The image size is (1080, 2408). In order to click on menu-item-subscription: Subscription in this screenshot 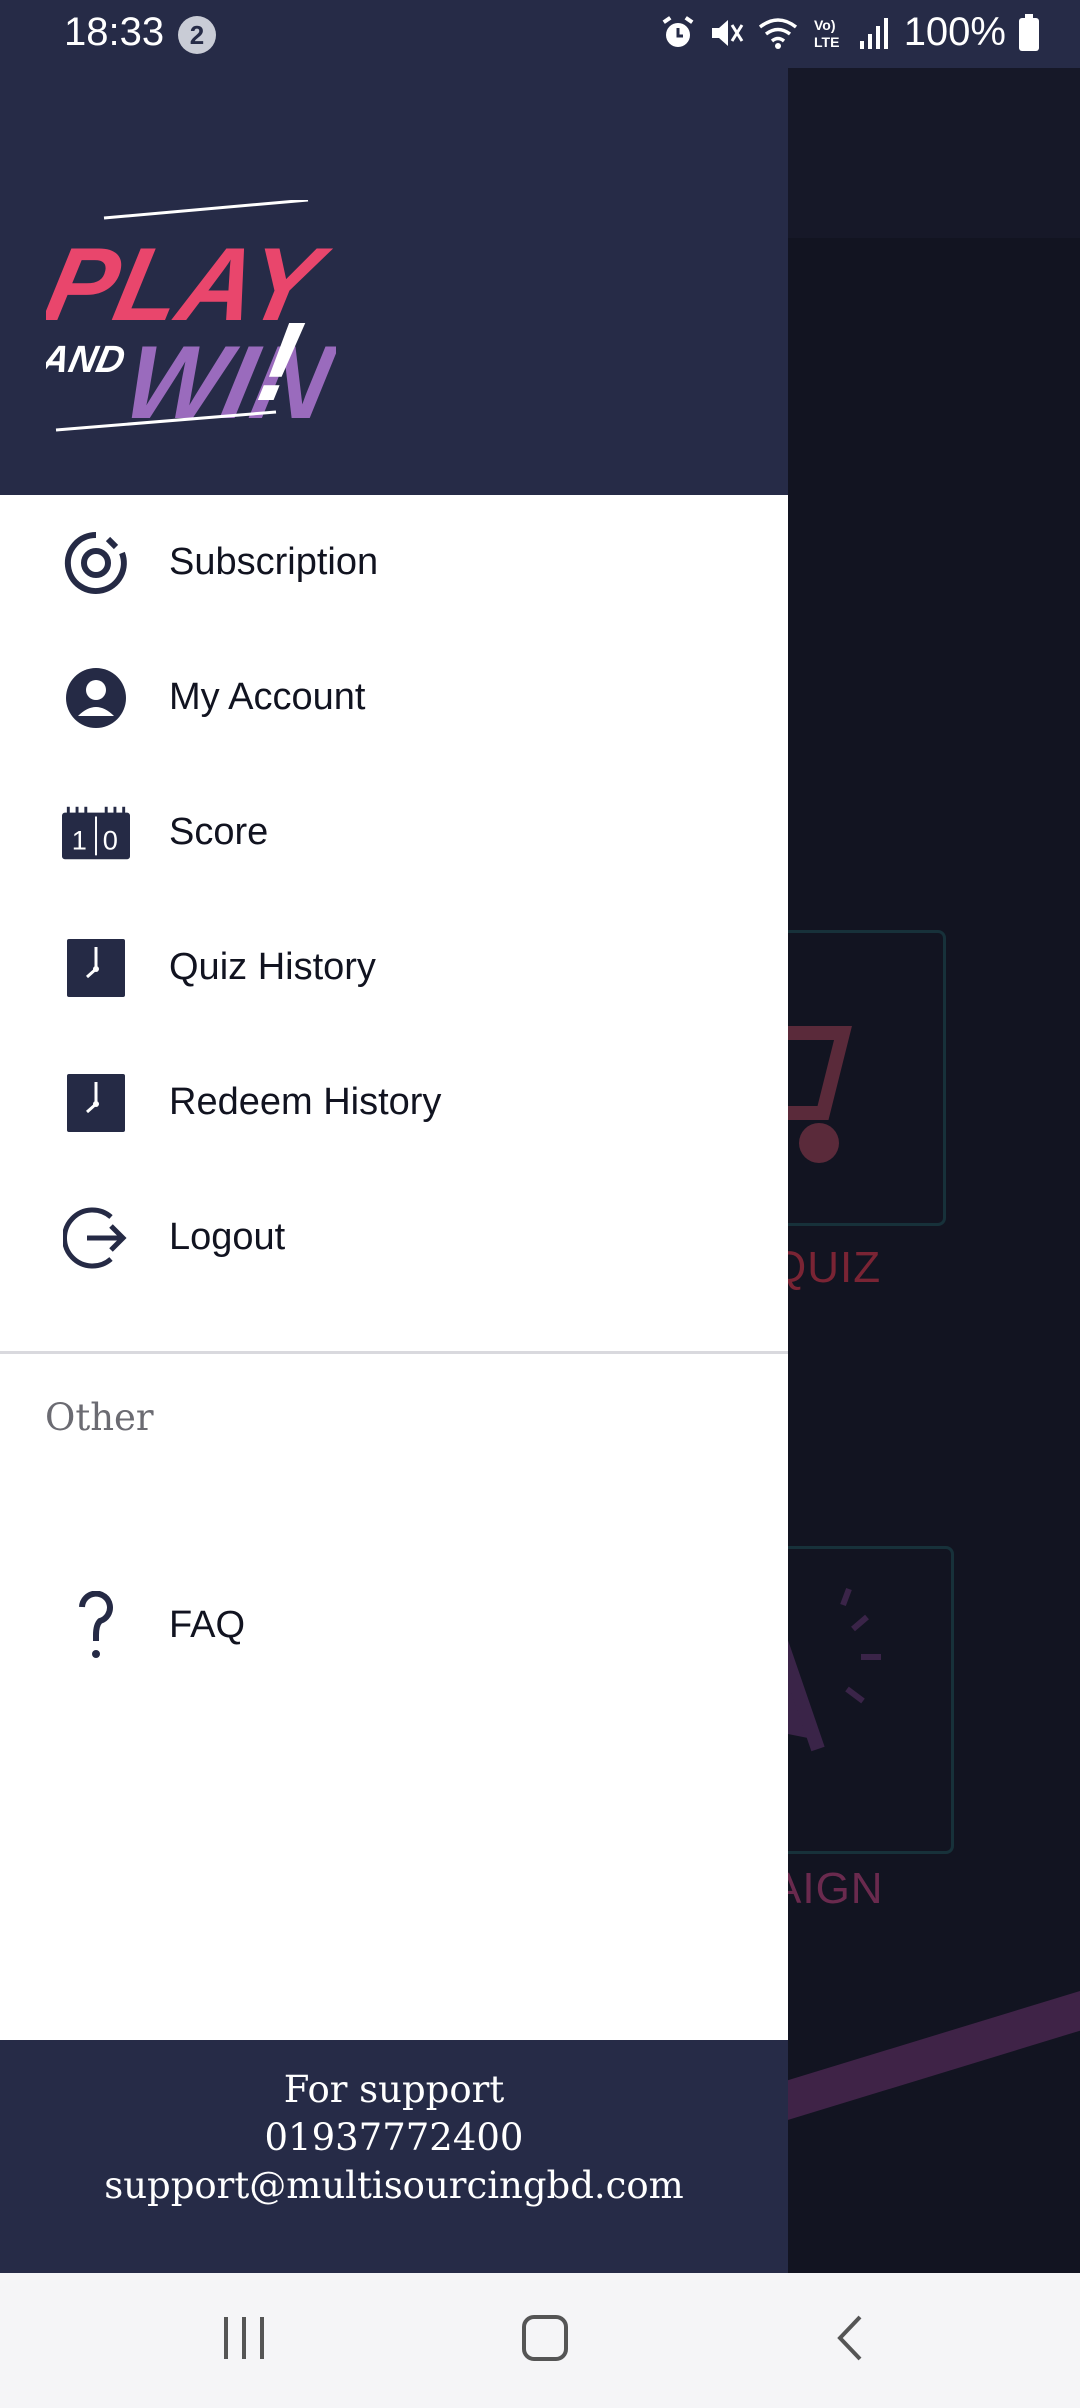, I will do `click(394, 562)`.